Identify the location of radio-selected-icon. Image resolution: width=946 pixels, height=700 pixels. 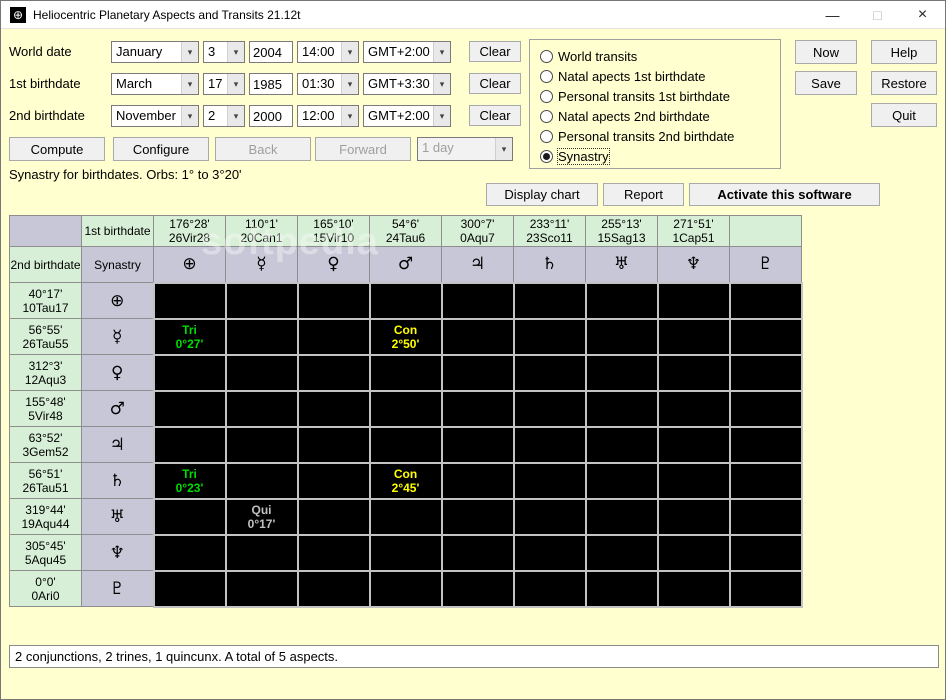
(546, 156).